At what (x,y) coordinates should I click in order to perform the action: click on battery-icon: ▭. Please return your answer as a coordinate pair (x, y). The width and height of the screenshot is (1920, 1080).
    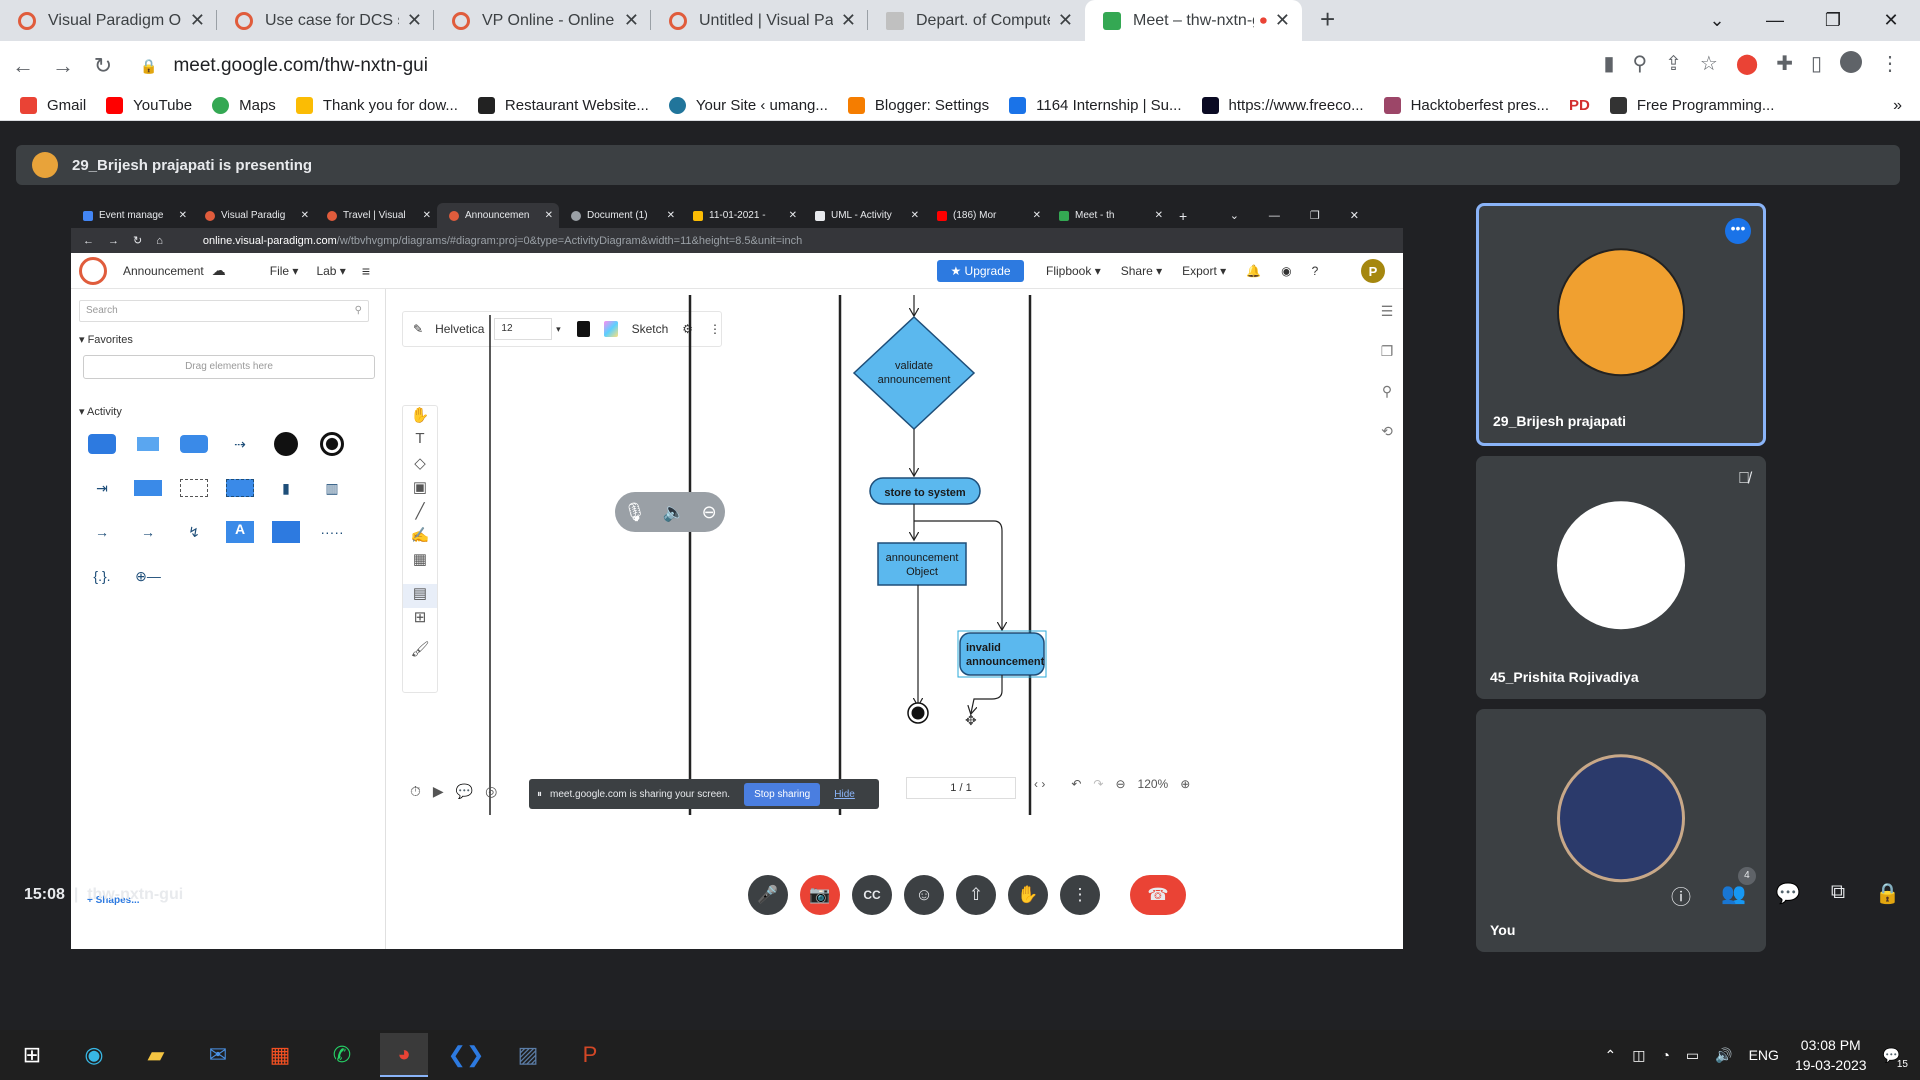
    Looking at the image, I should click on (1692, 1055).